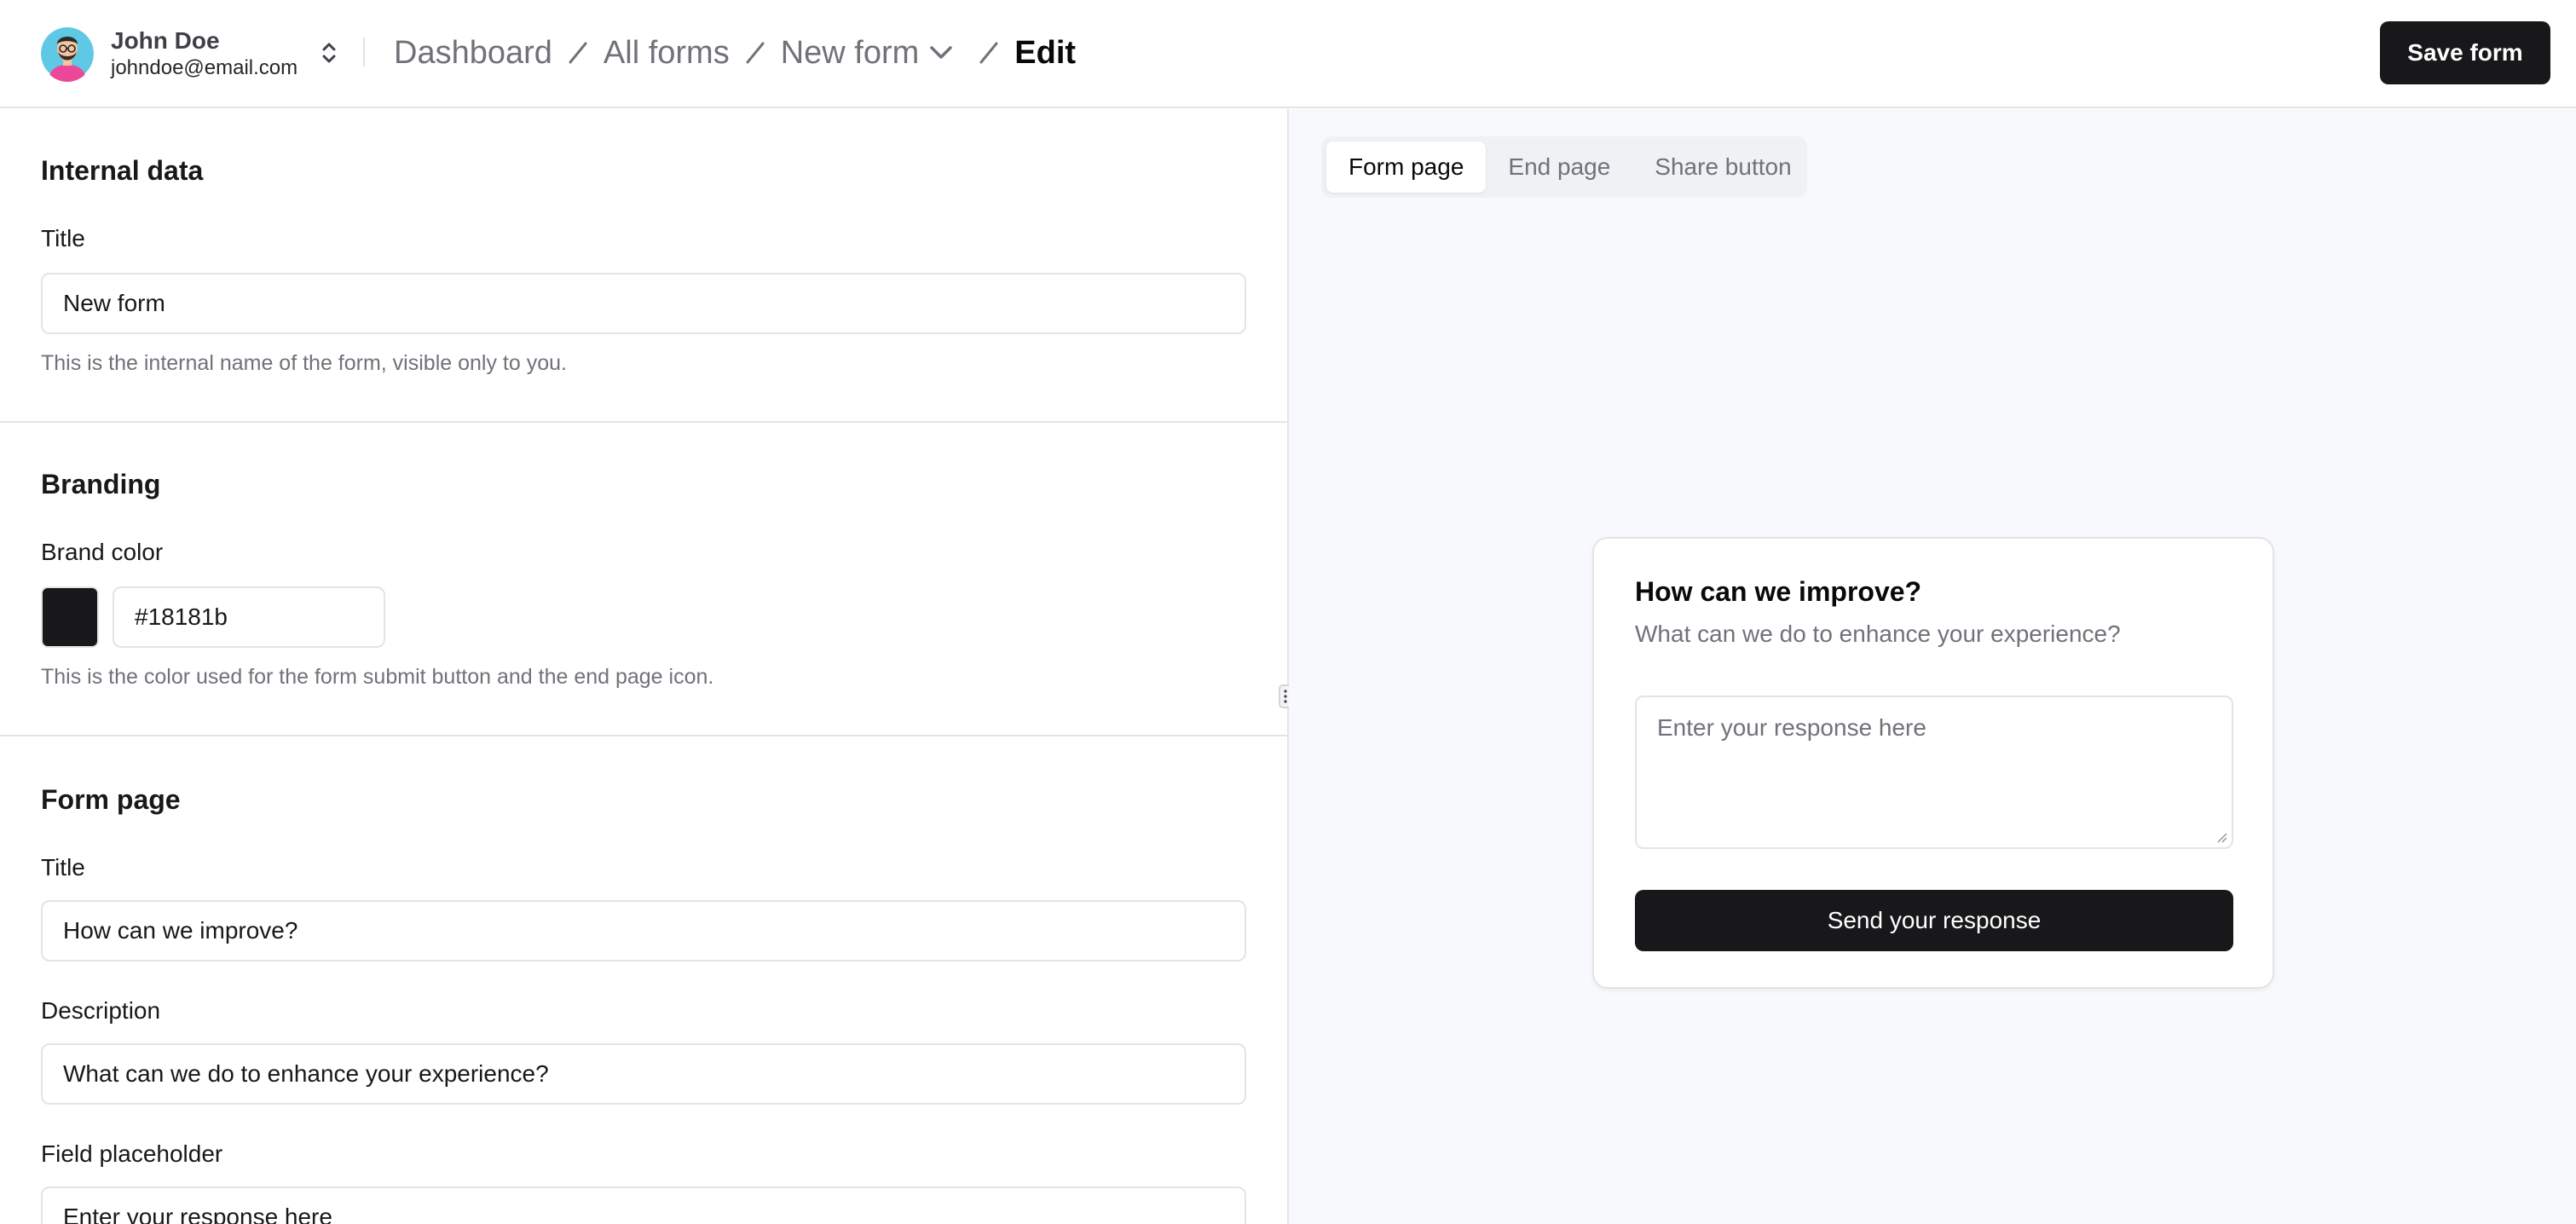  Describe the element at coordinates (941, 53) in the screenshot. I see `chevron-down-icon` at that location.